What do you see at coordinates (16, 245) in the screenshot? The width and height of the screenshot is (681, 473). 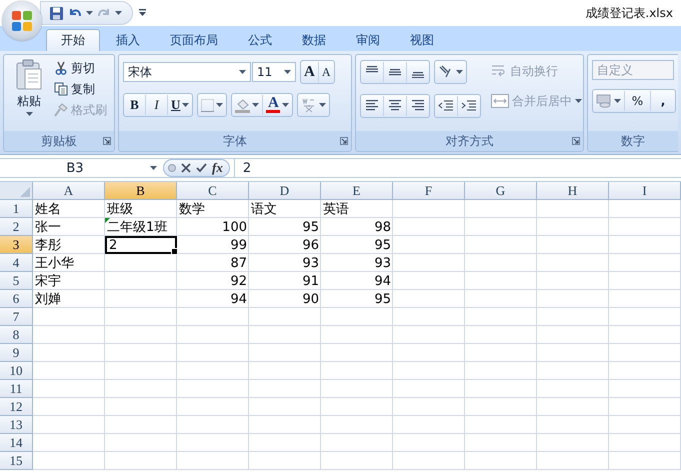 I see `row-header: 3` at bounding box center [16, 245].